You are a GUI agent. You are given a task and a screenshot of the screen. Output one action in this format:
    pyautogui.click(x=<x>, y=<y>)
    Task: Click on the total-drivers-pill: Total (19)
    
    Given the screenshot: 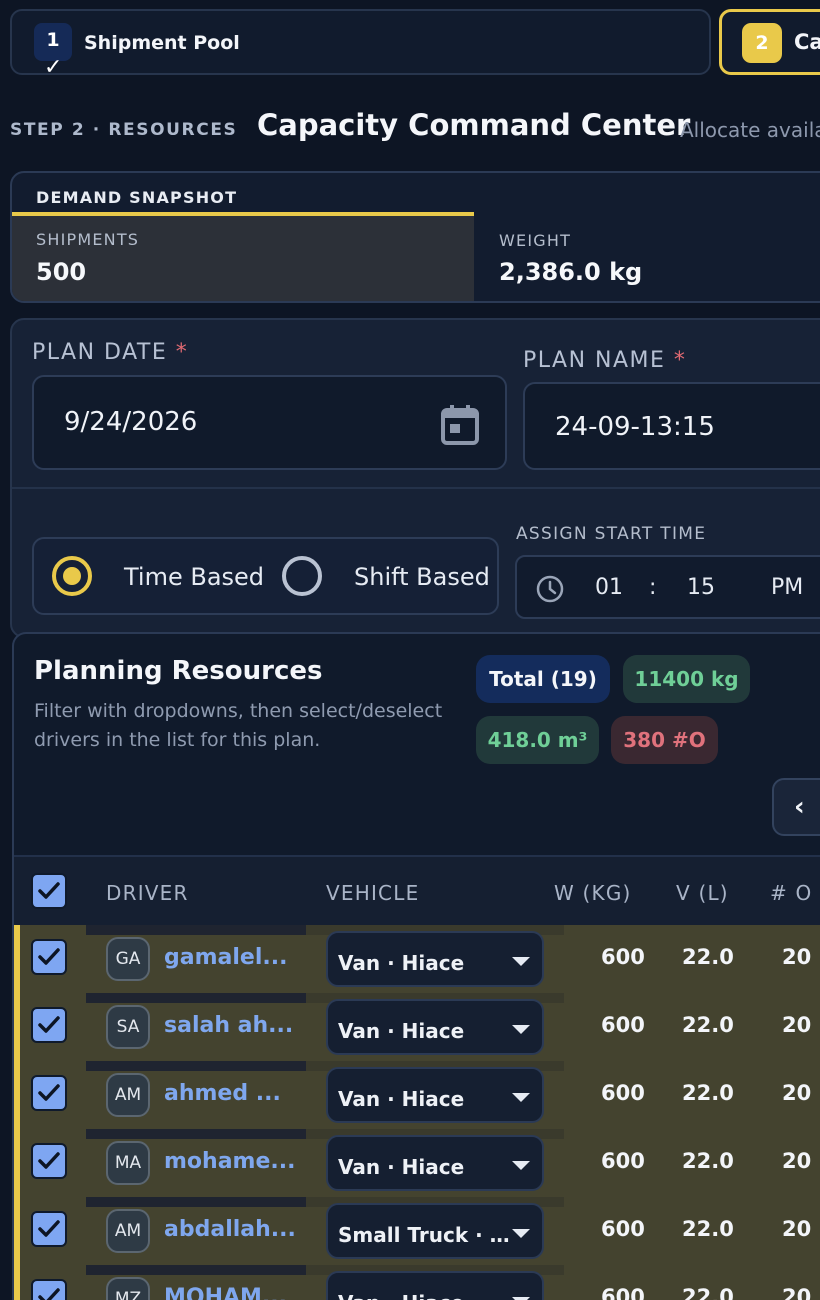 What is the action you would take?
    pyautogui.click(x=543, y=679)
    